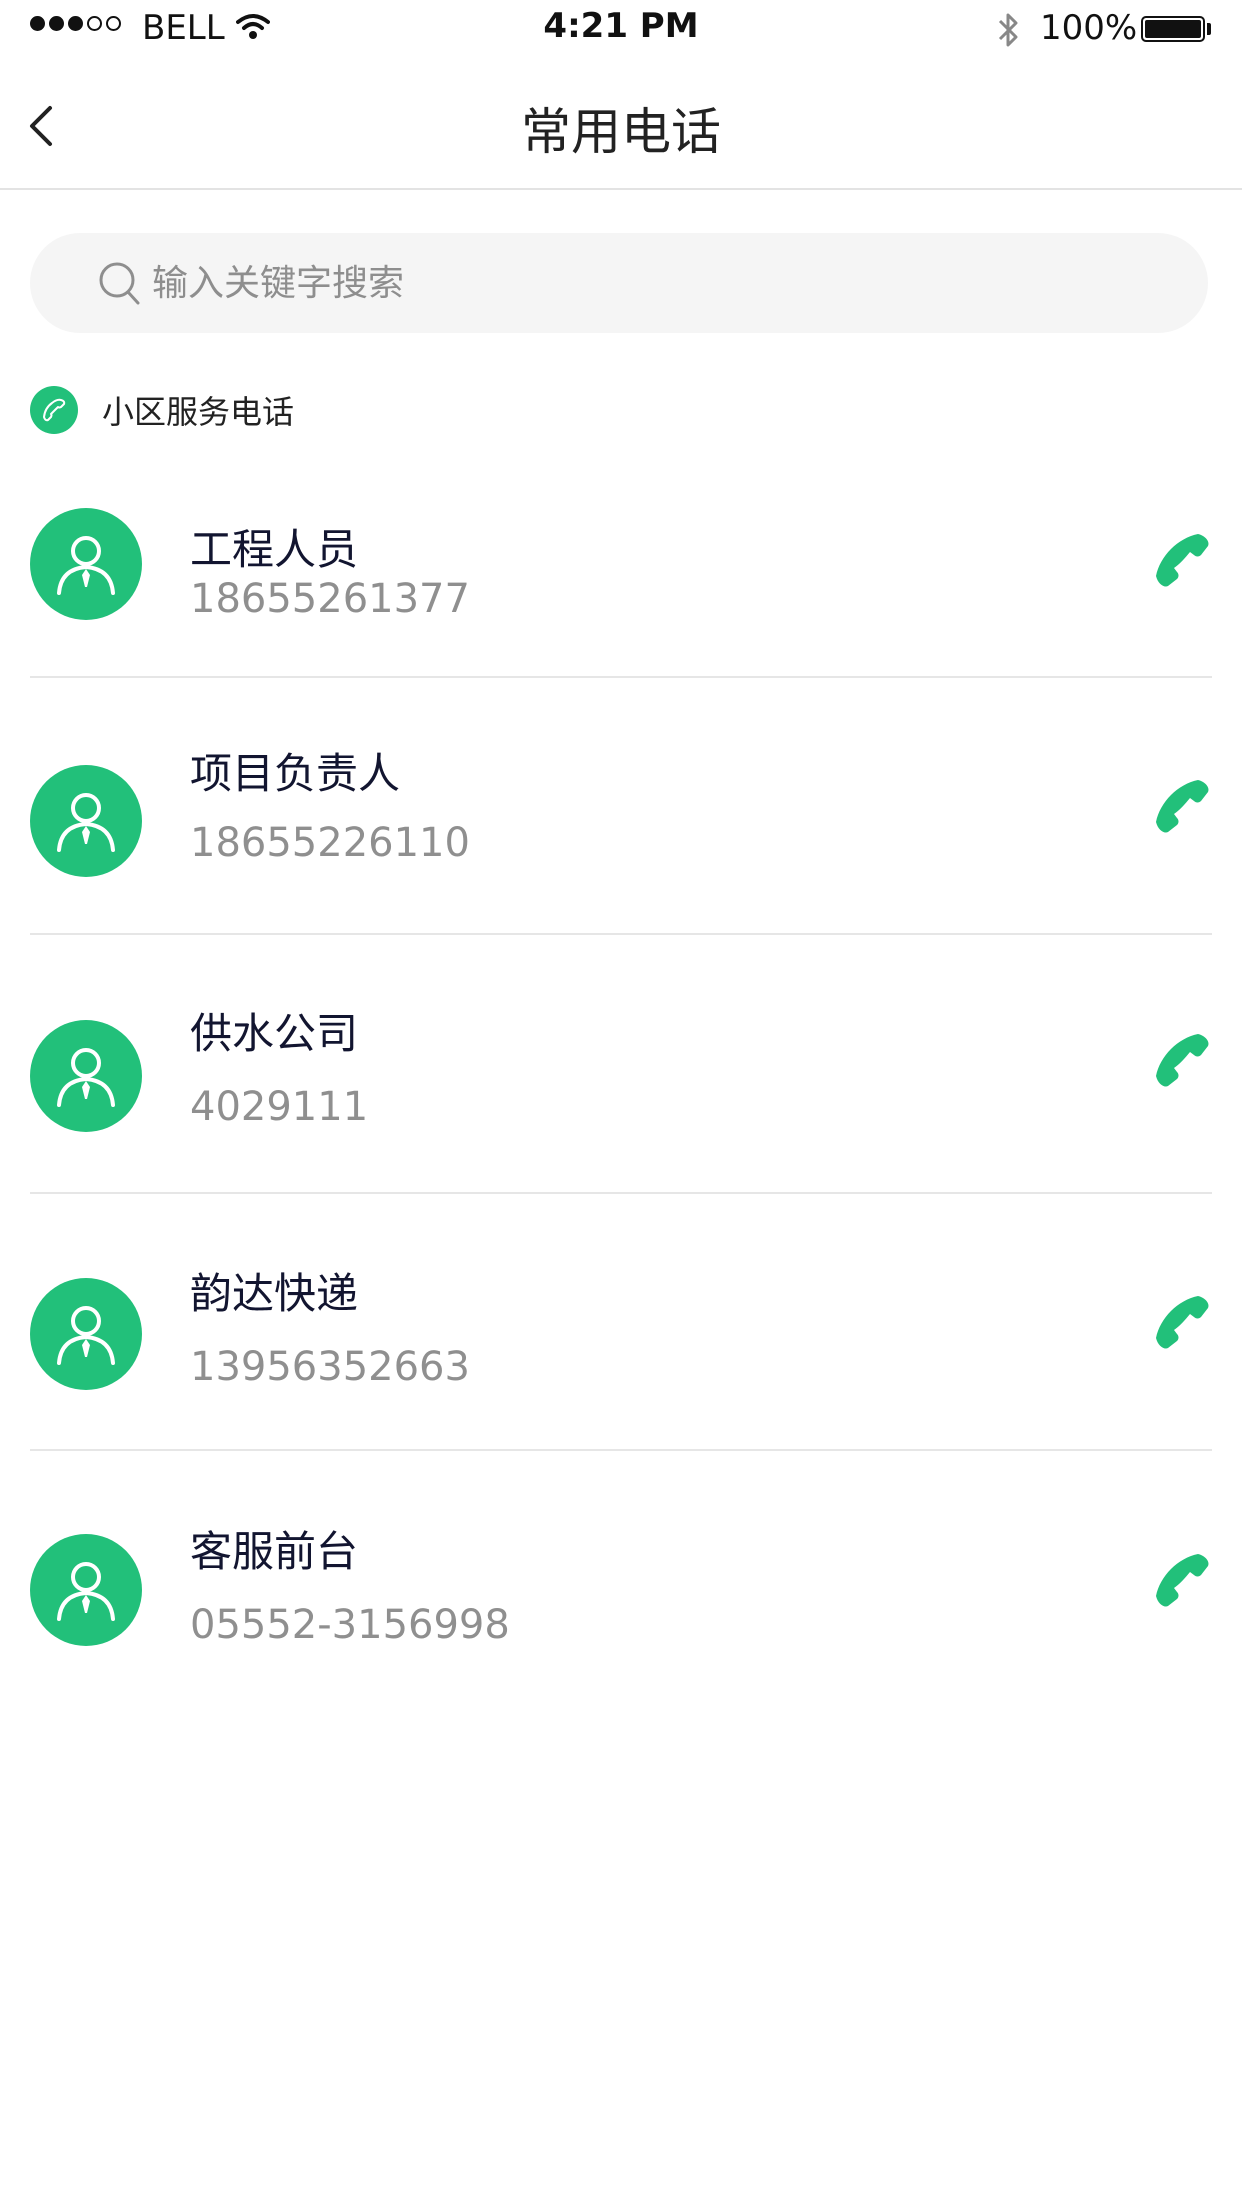 The width and height of the screenshot is (1242, 2208). I want to click on contact-name: 工程人员, so click(274, 549).